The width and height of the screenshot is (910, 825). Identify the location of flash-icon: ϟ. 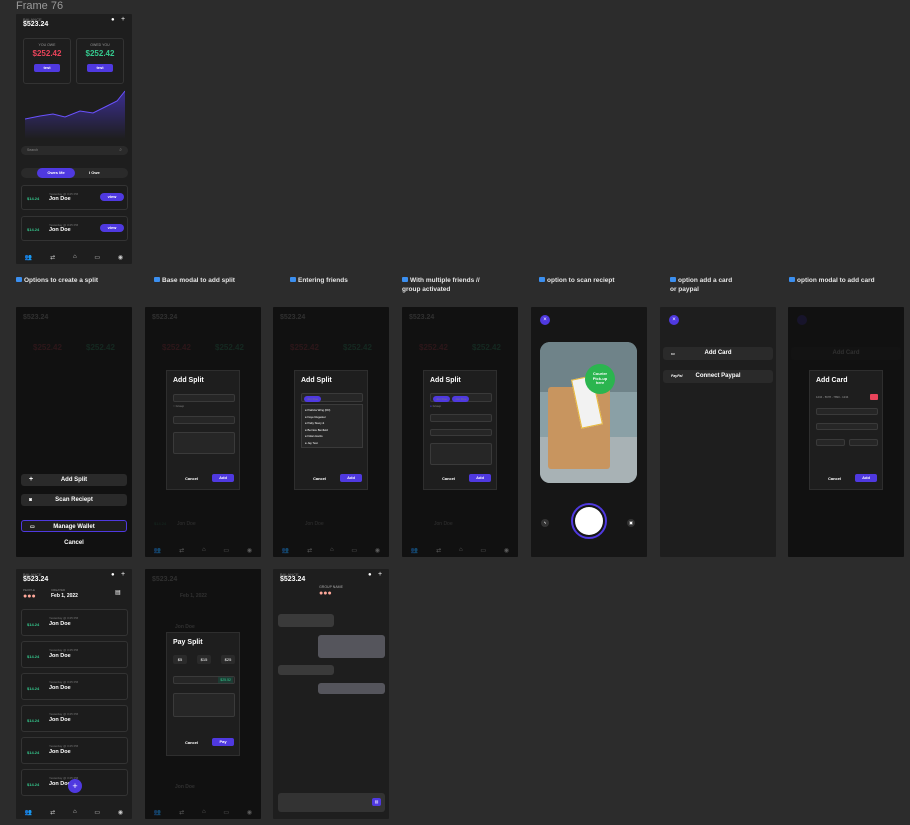
(545, 523).